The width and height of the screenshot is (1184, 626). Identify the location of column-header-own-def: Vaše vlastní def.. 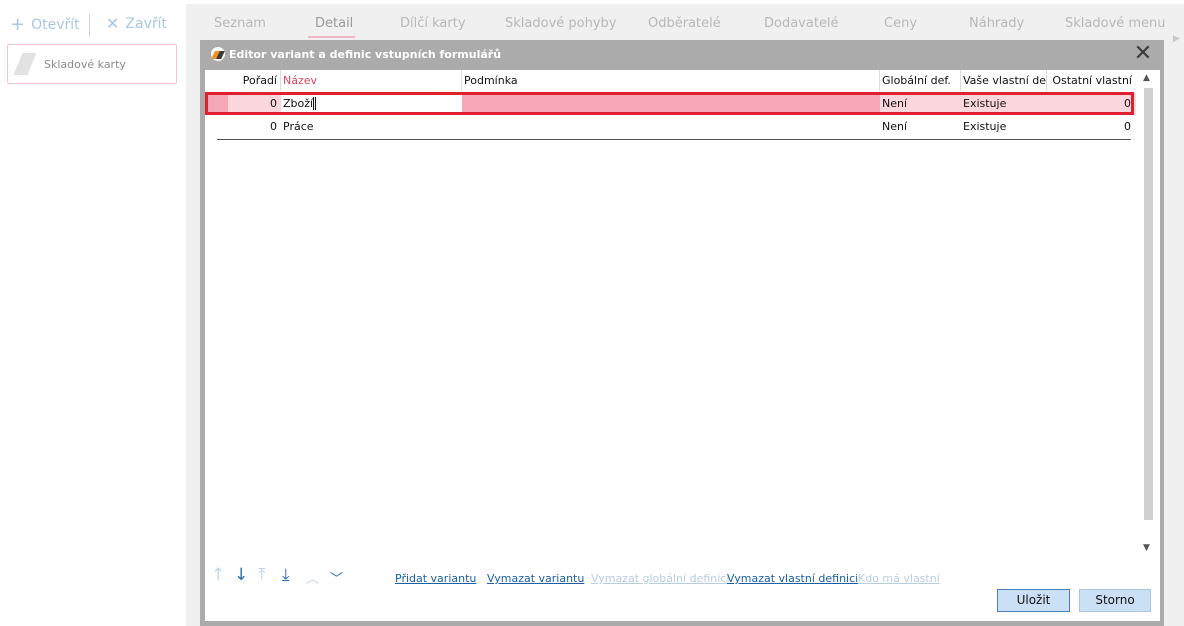
(1004, 80).